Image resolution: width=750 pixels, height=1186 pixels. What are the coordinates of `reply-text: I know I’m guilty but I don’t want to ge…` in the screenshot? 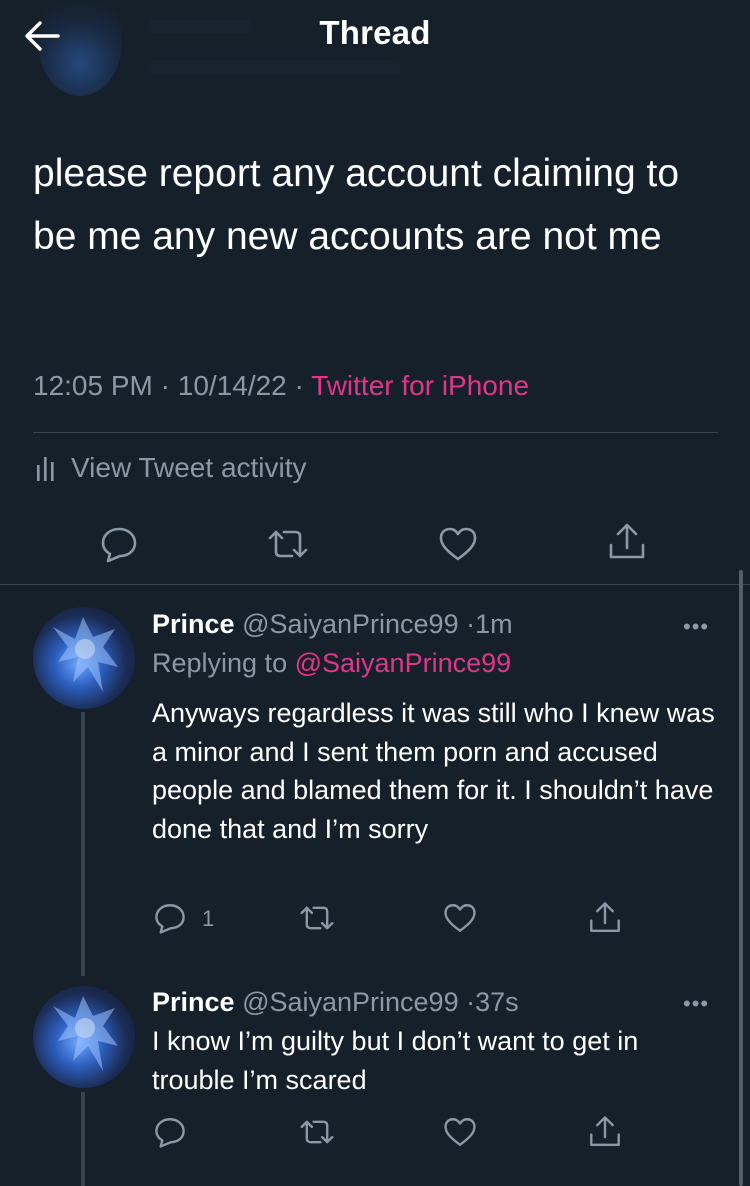 It's located at (395, 1060).